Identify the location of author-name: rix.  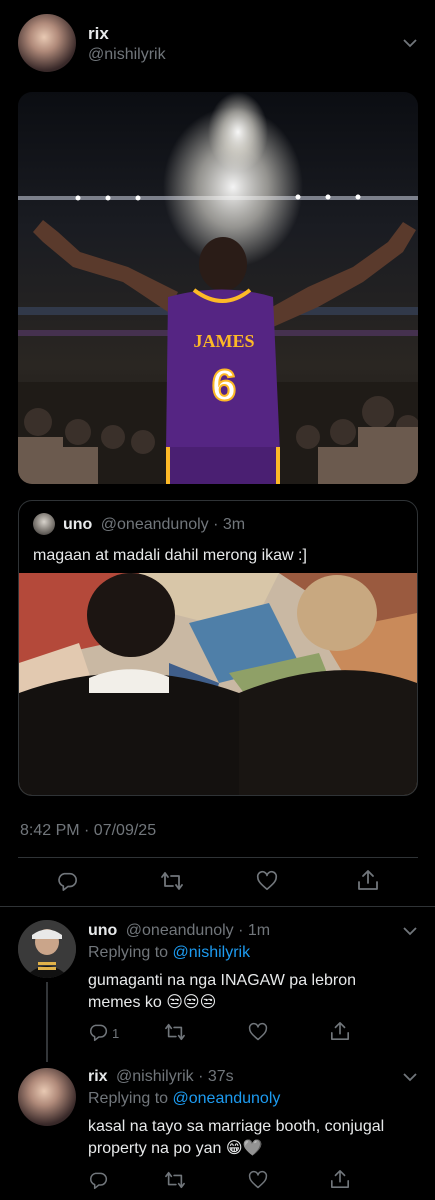
(98, 34).